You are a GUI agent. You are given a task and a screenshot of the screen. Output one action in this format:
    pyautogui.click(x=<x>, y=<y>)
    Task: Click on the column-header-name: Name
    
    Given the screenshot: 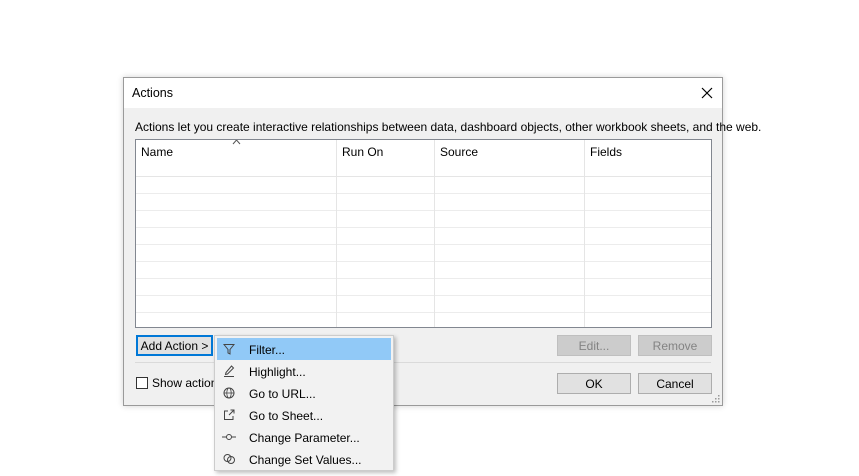 What is the action you would take?
    pyautogui.click(x=236, y=158)
    